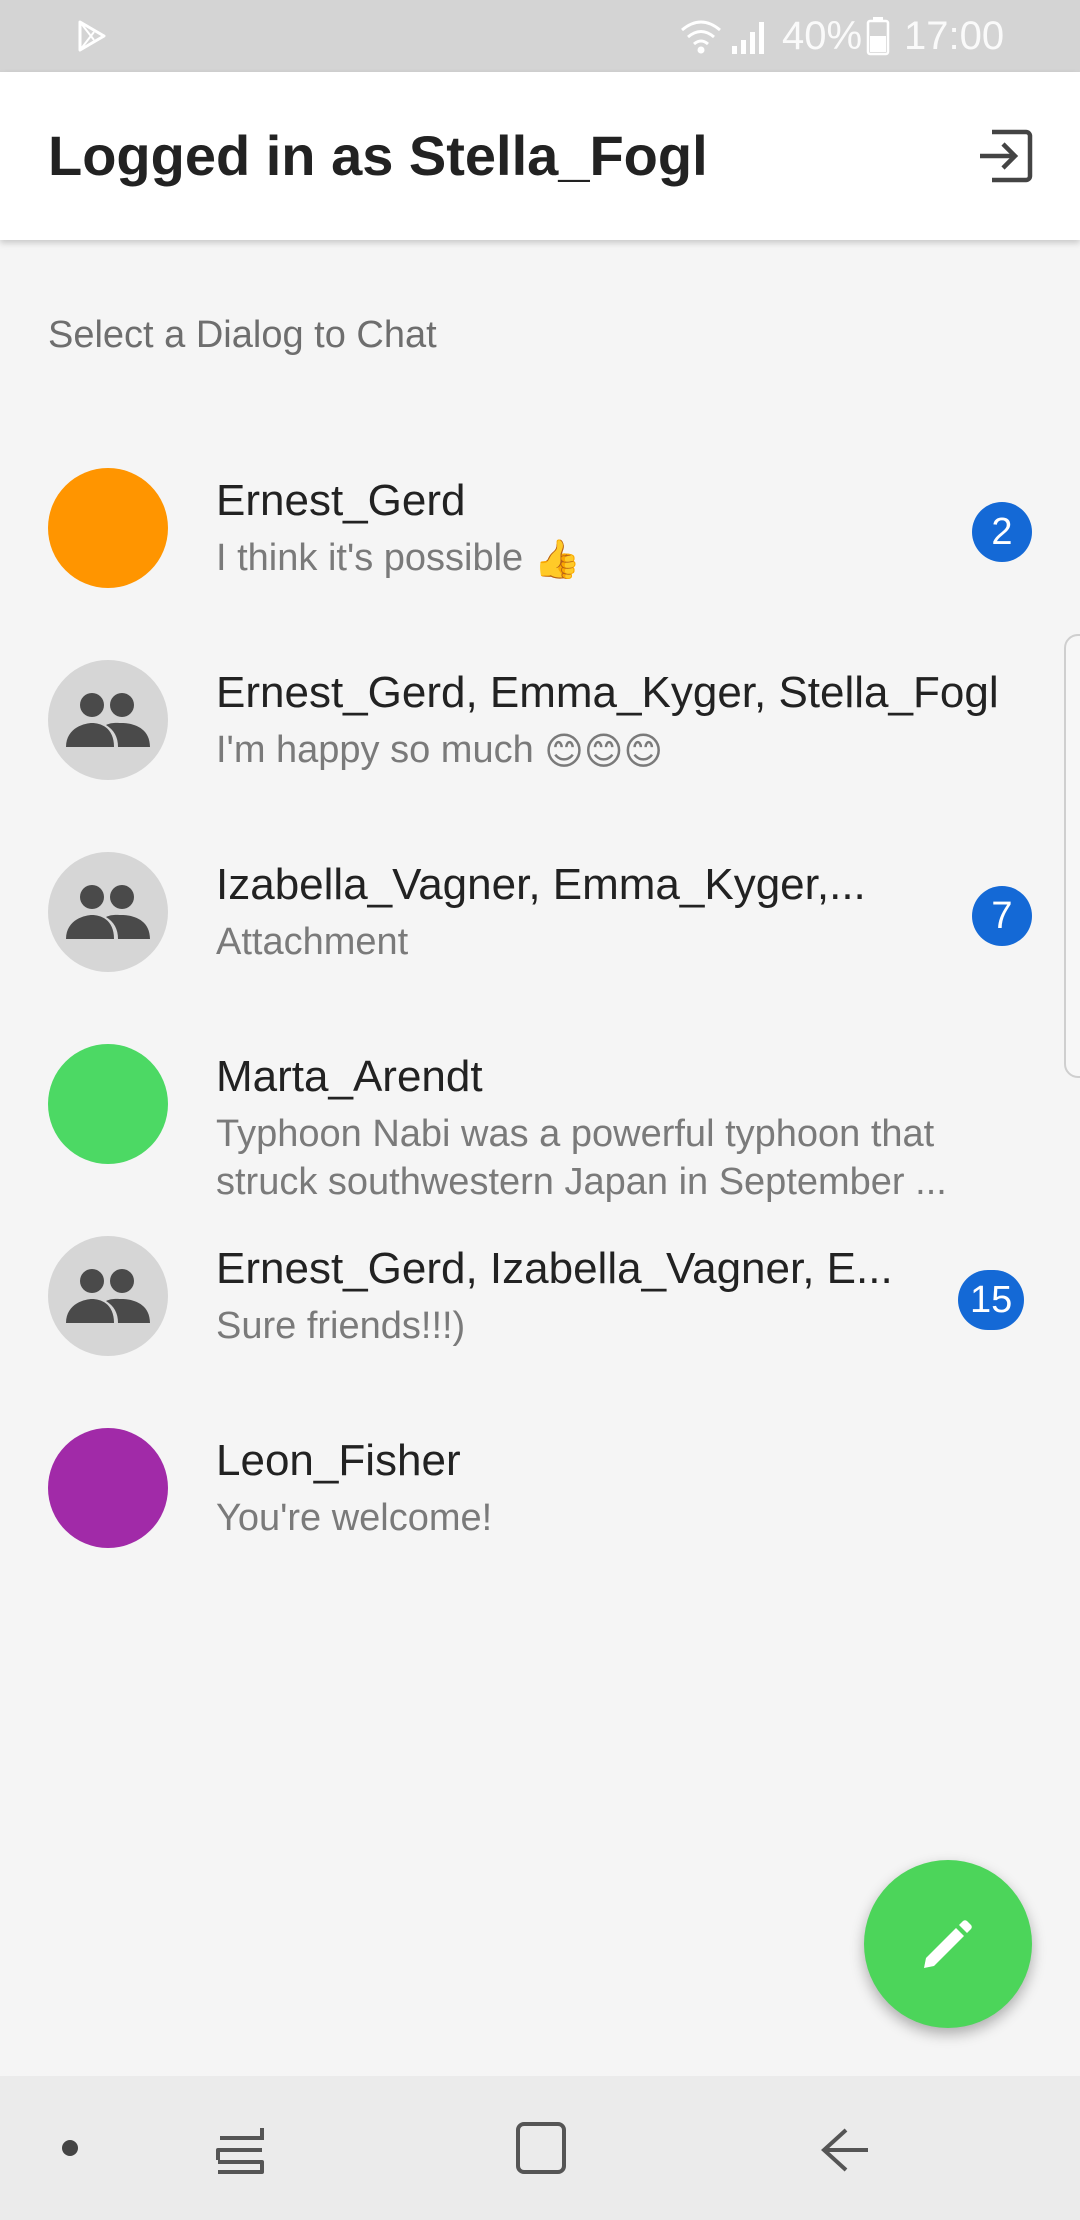 This screenshot has height=2220, width=1080. What do you see at coordinates (604, 751) in the screenshot?
I see `smiling-face-icon: 😊😊😊` at bounding box center [604, 751].